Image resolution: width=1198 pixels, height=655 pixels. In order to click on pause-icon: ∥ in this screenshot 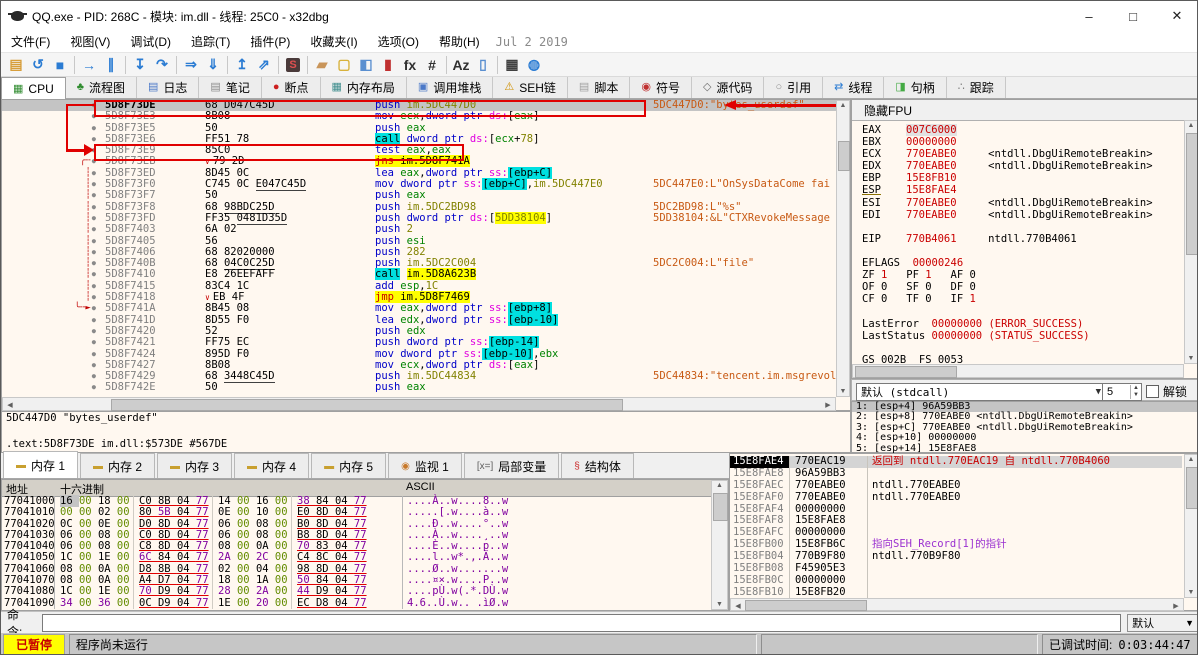, I will do `click(111, 65)`.